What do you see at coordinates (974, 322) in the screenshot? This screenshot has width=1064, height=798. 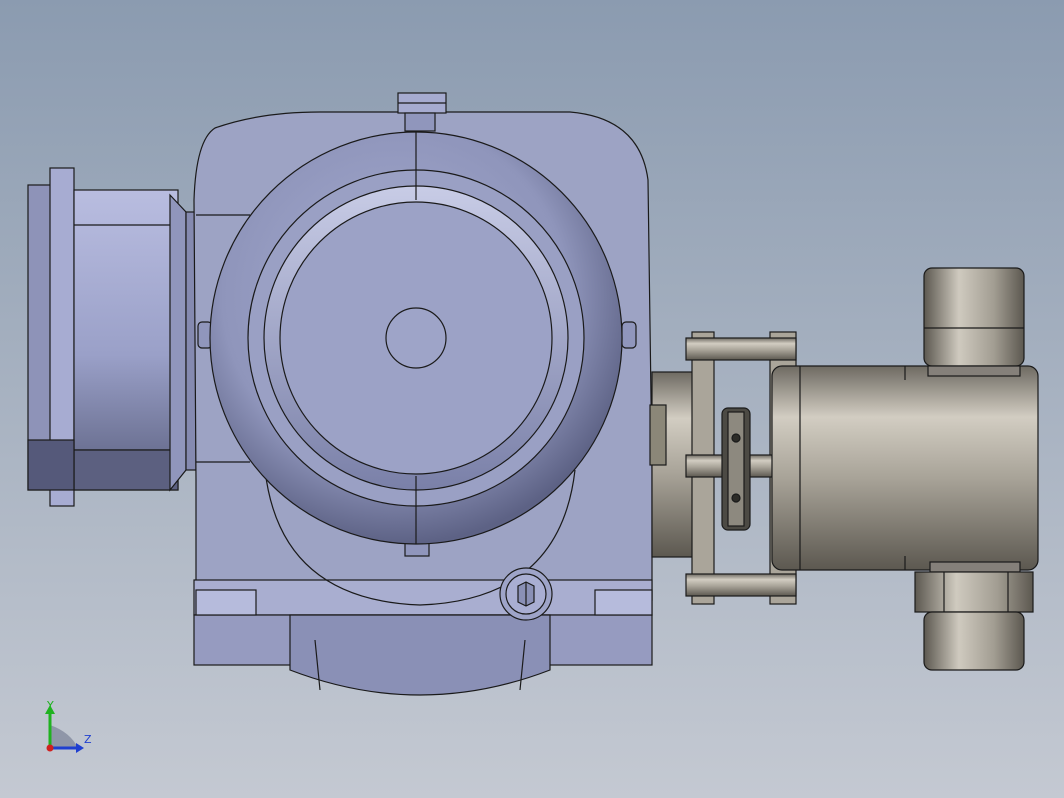 I see `top-pipe-fitting` at bounding box center [974, 322].